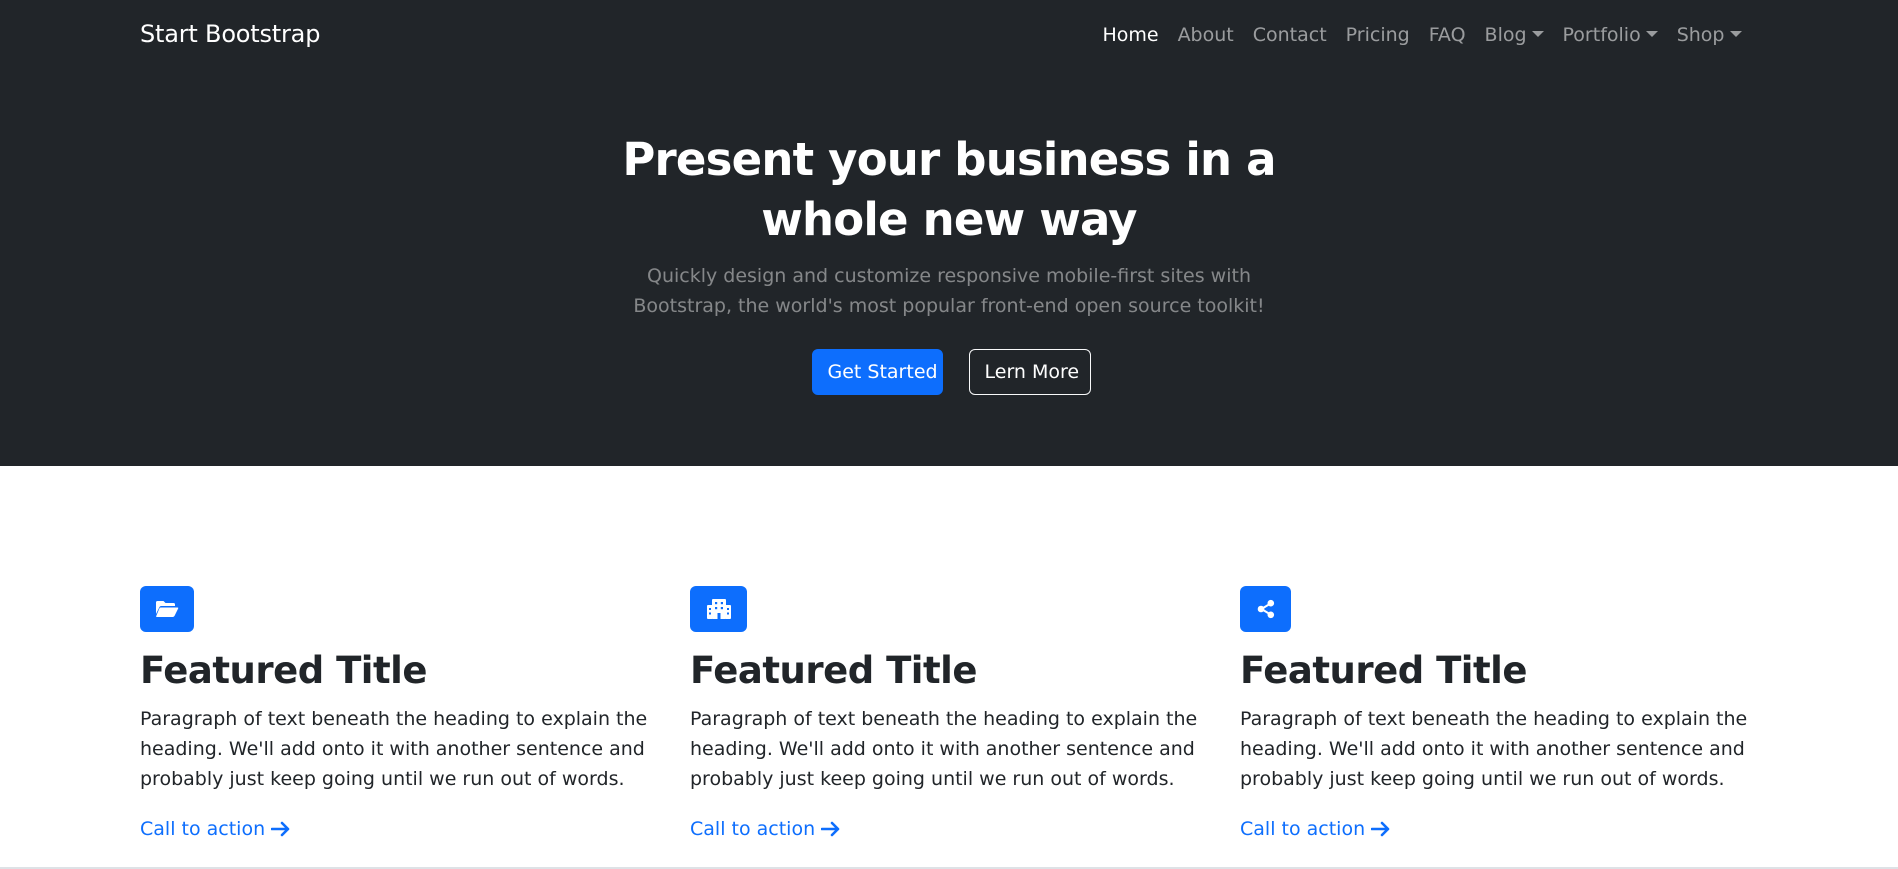 The width and height of the screenshot is (1898, 869). I want to click on nav-item-portfolio: Portfolio, so click(1610, 35).